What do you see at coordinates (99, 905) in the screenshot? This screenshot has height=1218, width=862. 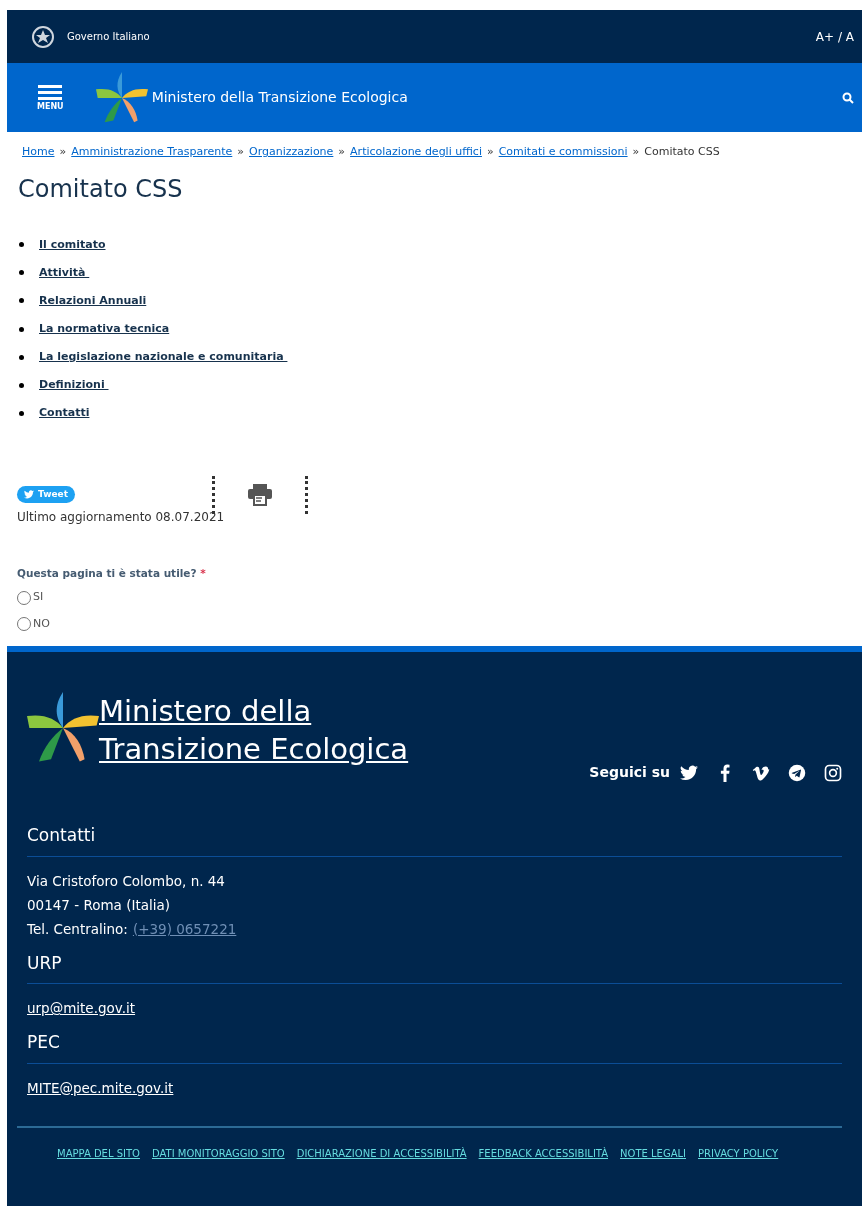 I see `address-line: 00147 - Roma (Italia)` at bounding box center [99, 905].